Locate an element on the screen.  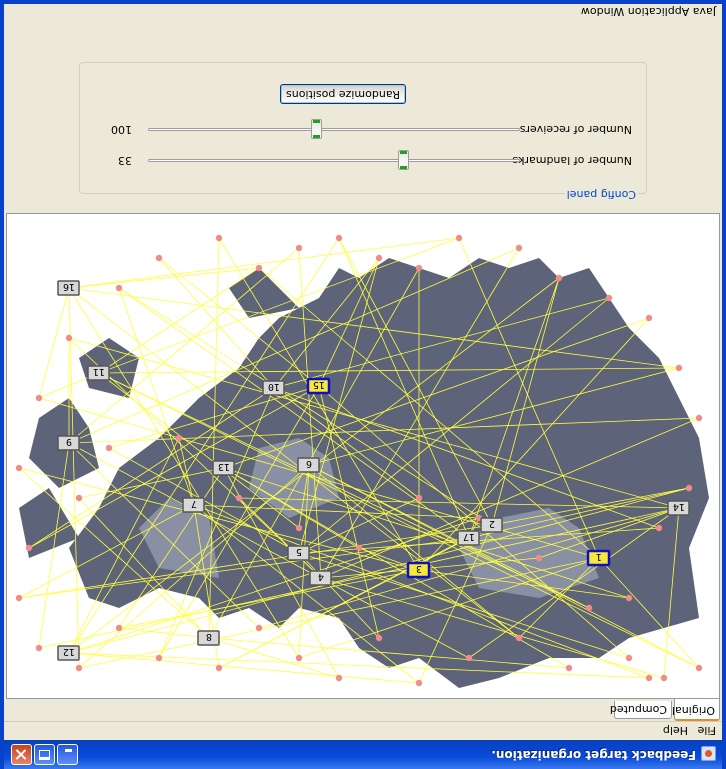
receiver-marker: 11 is located at coordinates (98, 373).